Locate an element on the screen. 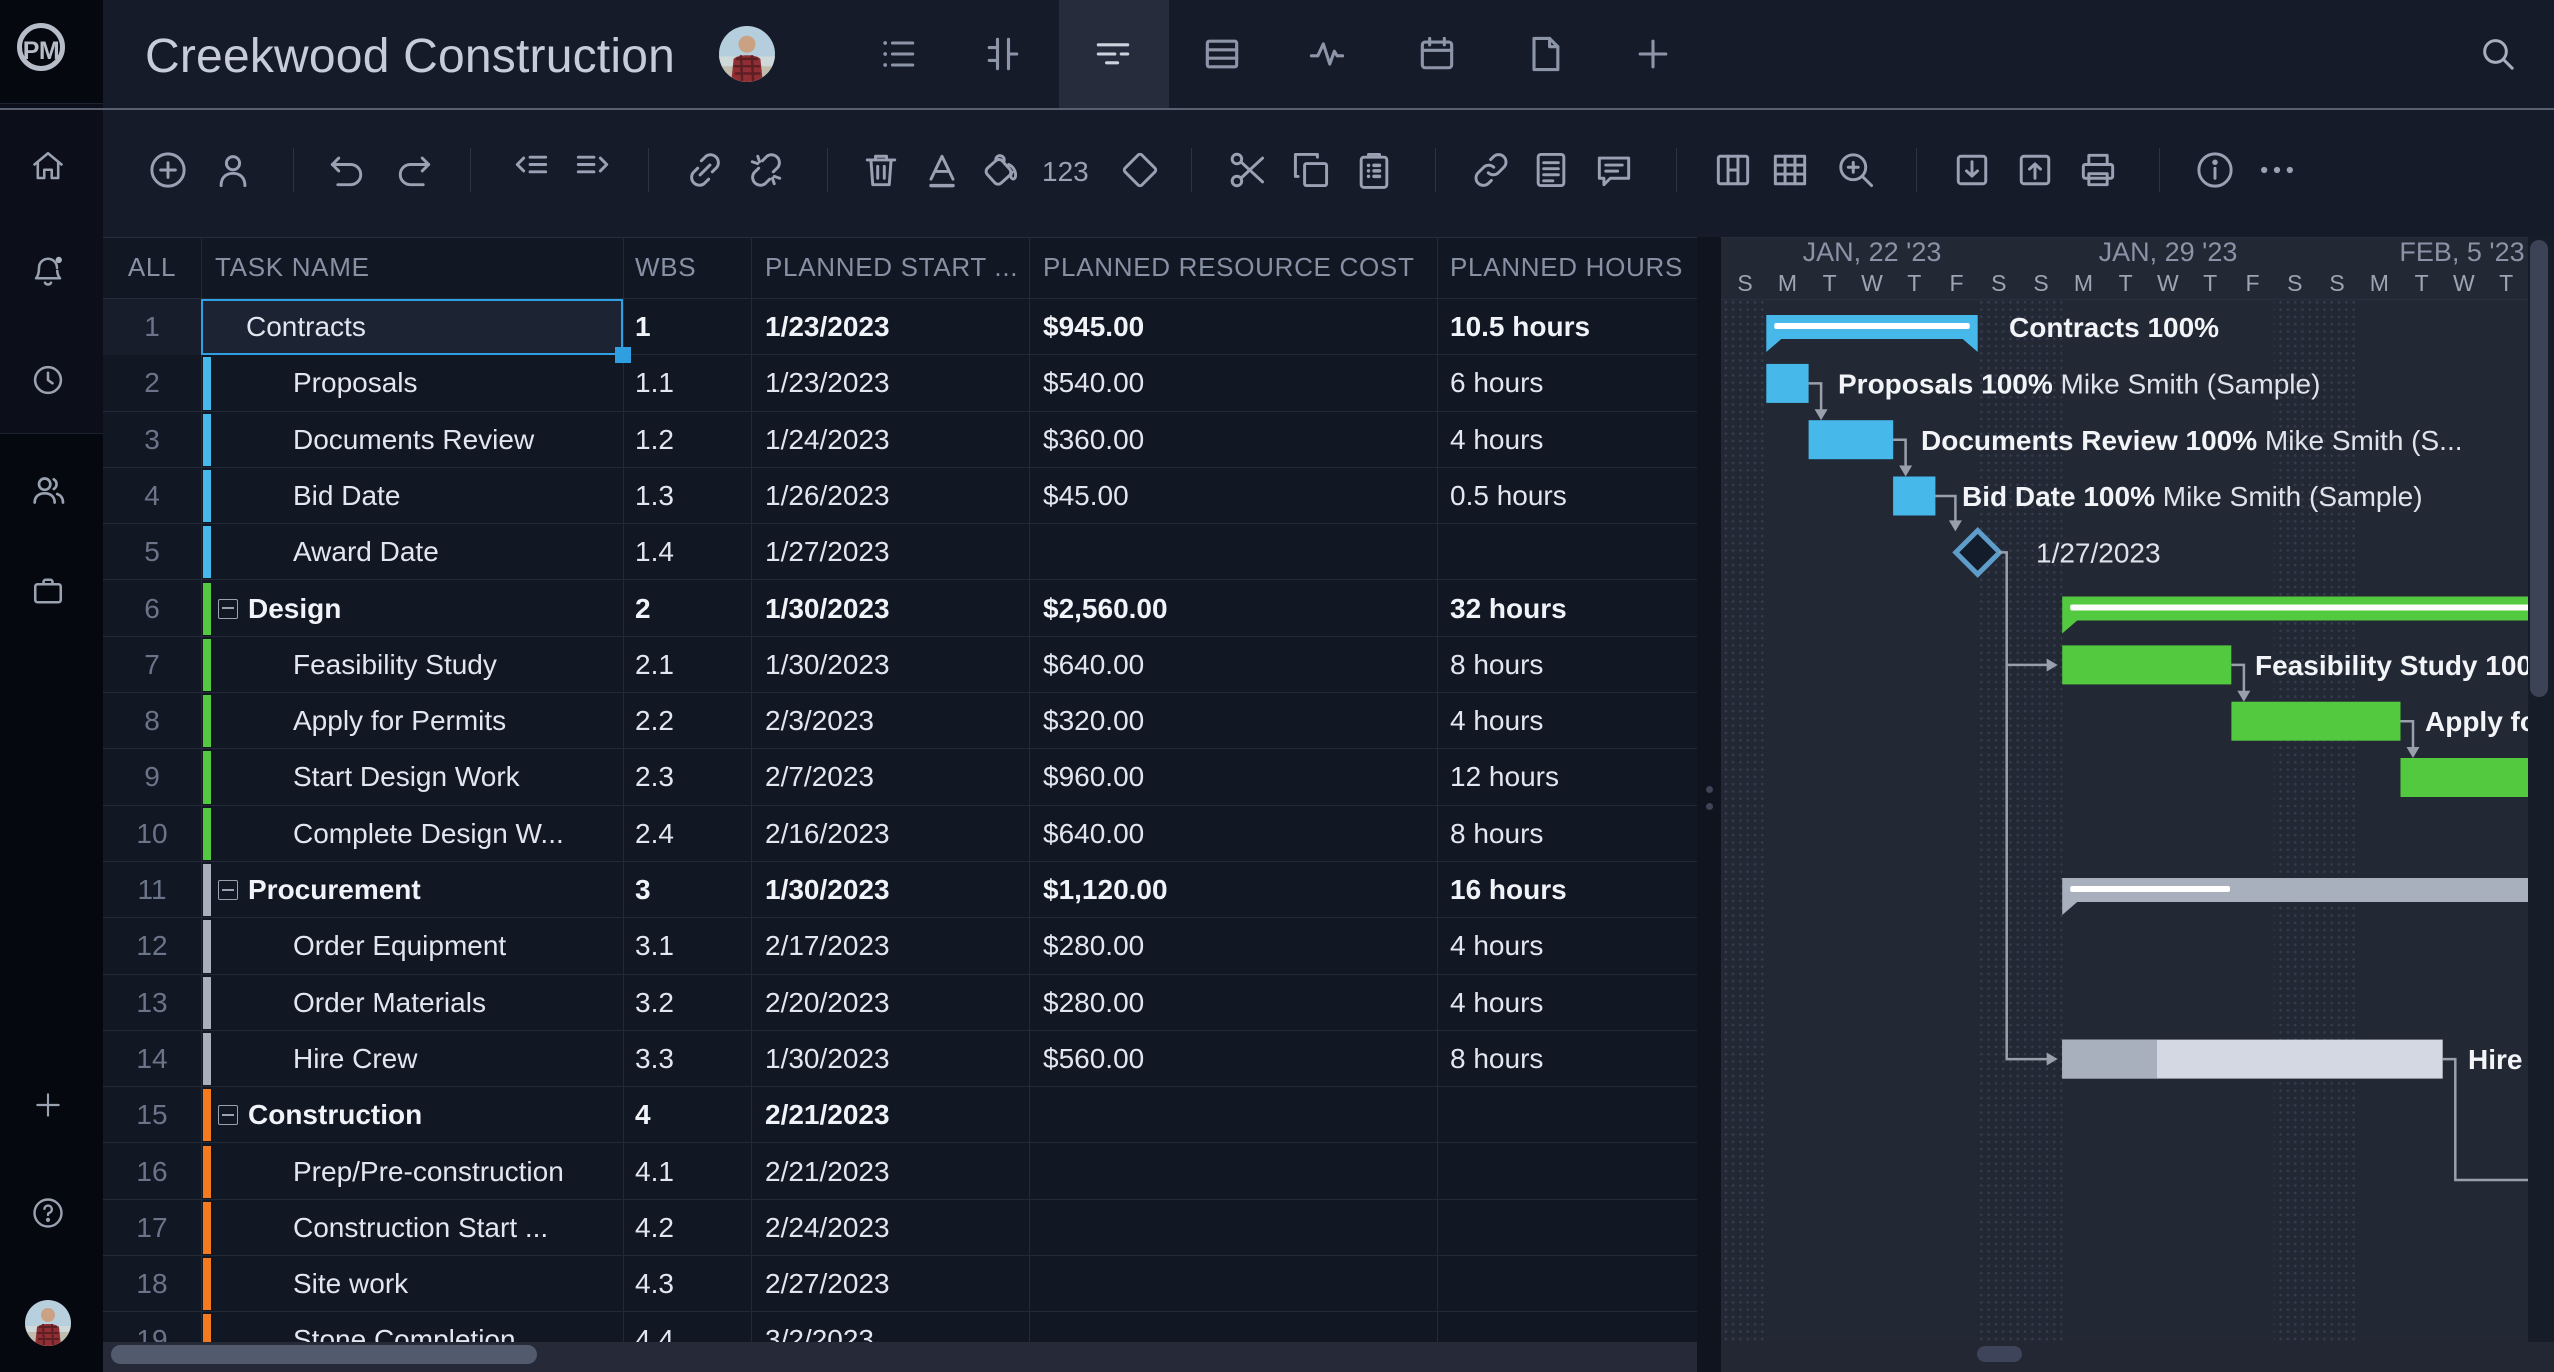  svg-text: 1/27/2023 is located at coordinates (2098, 552).